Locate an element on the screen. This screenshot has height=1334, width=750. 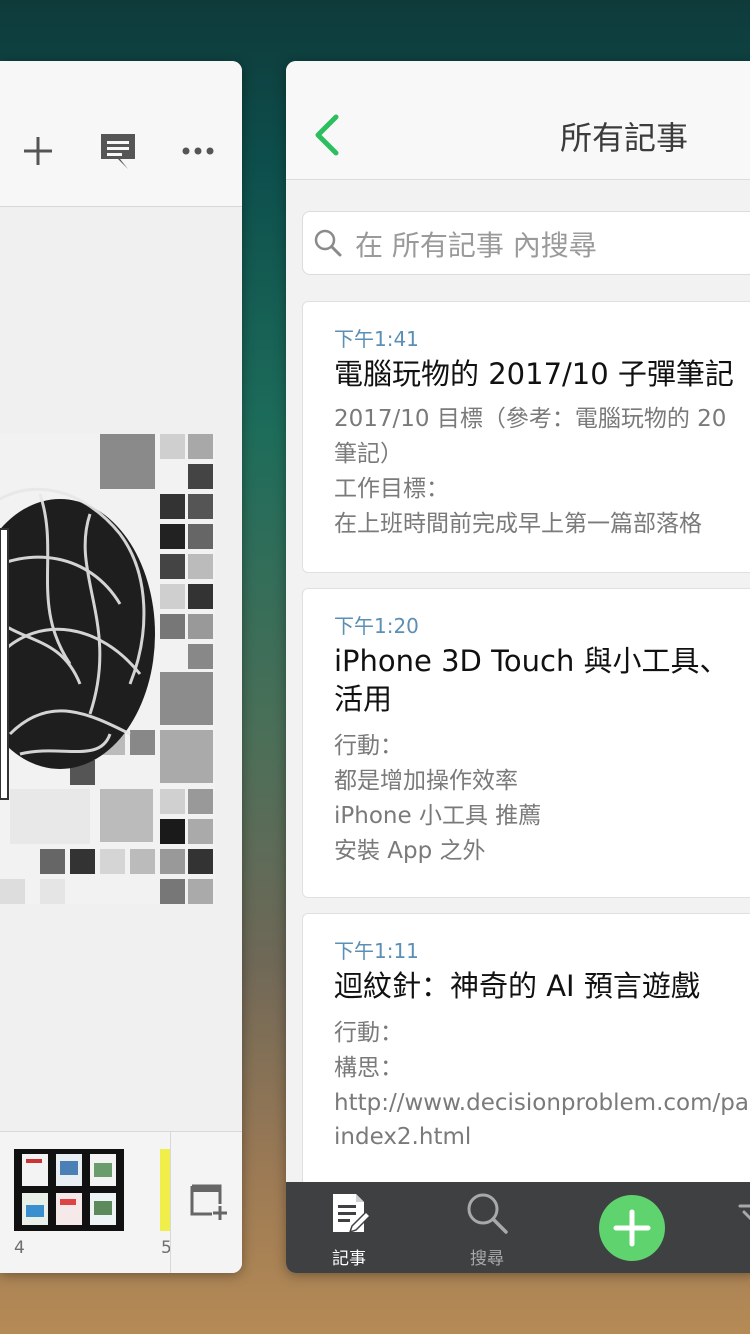
tab-label: 搜尋 is located at coordinates (487, 1259).